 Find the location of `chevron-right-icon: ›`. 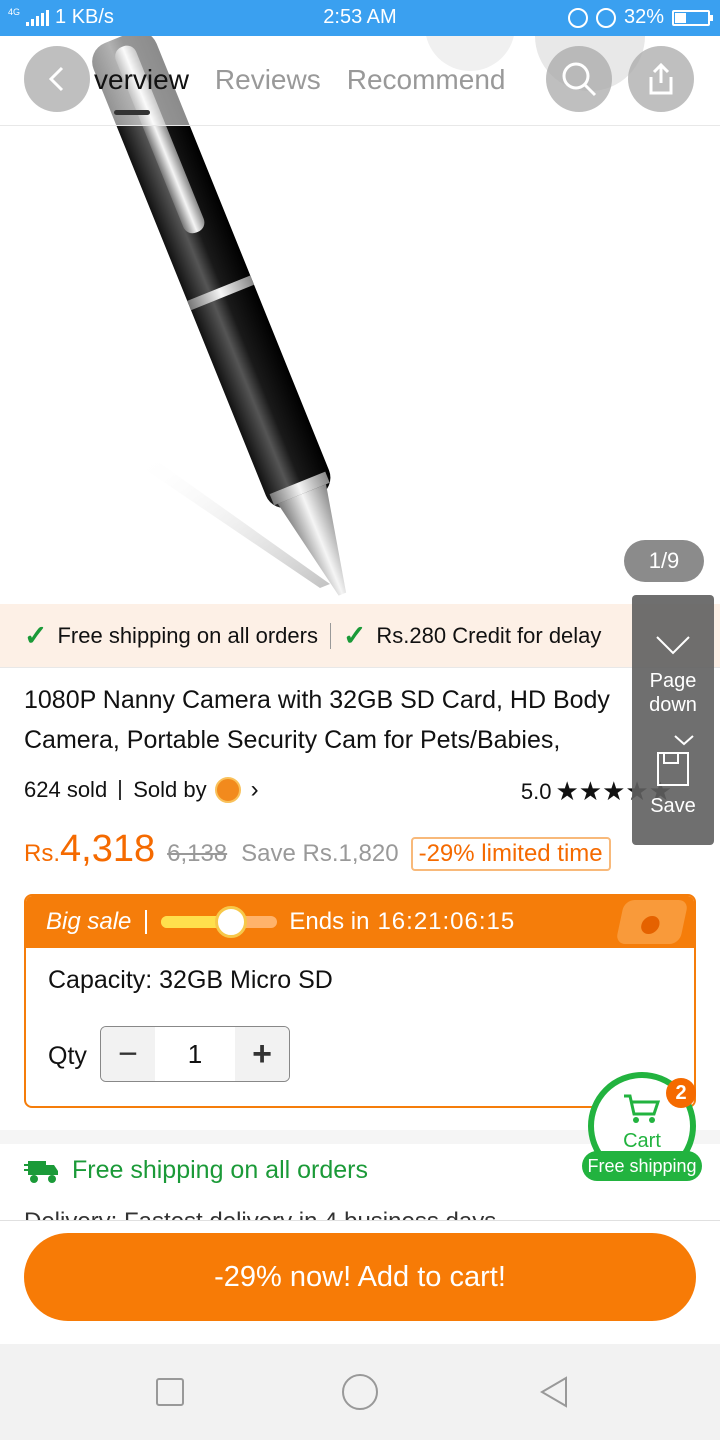

chevron-right-icon: › is located at coordinates (255, 790).